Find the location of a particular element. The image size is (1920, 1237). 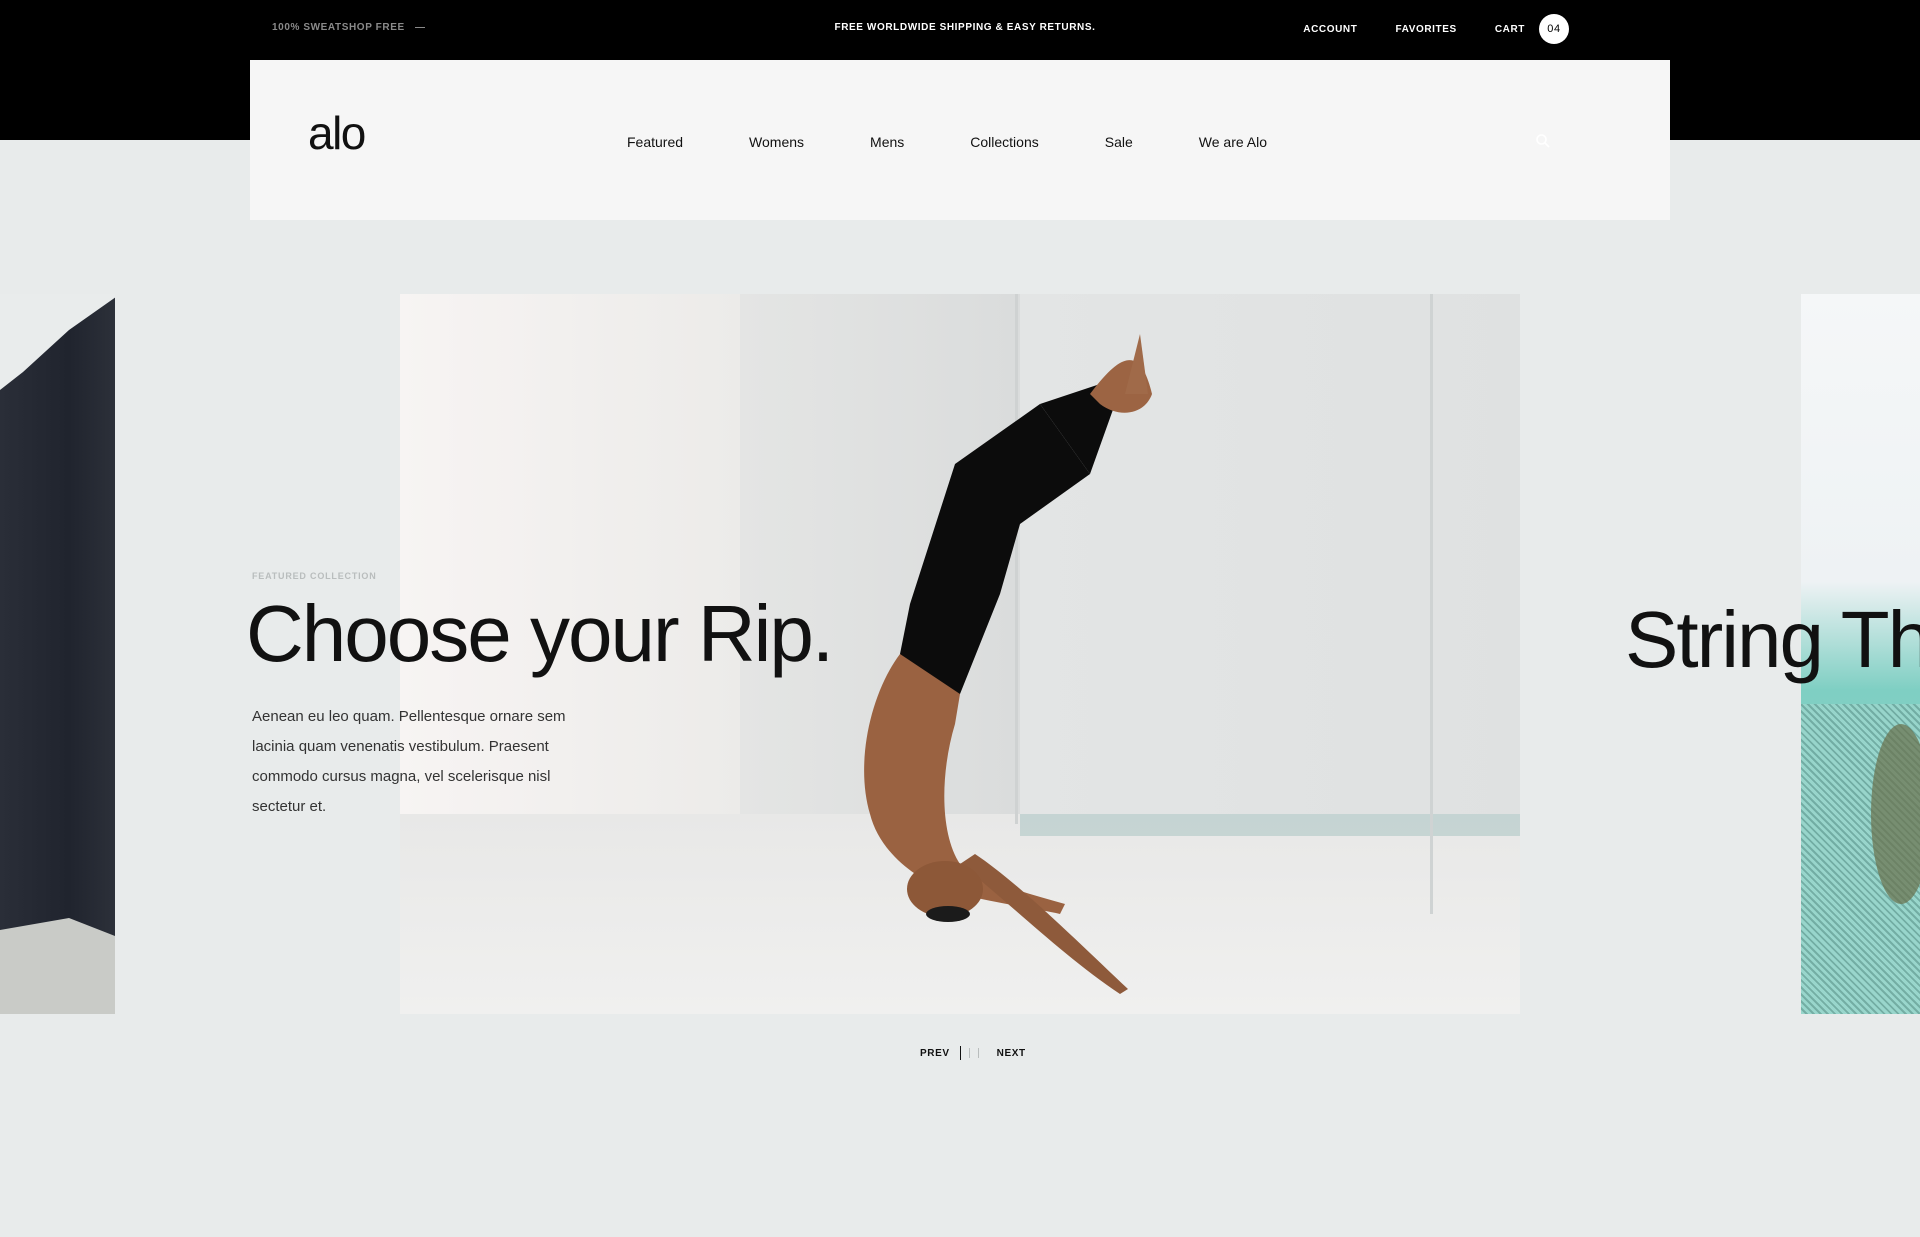

previous-slide-highlight is located at coordinates (57, 342).